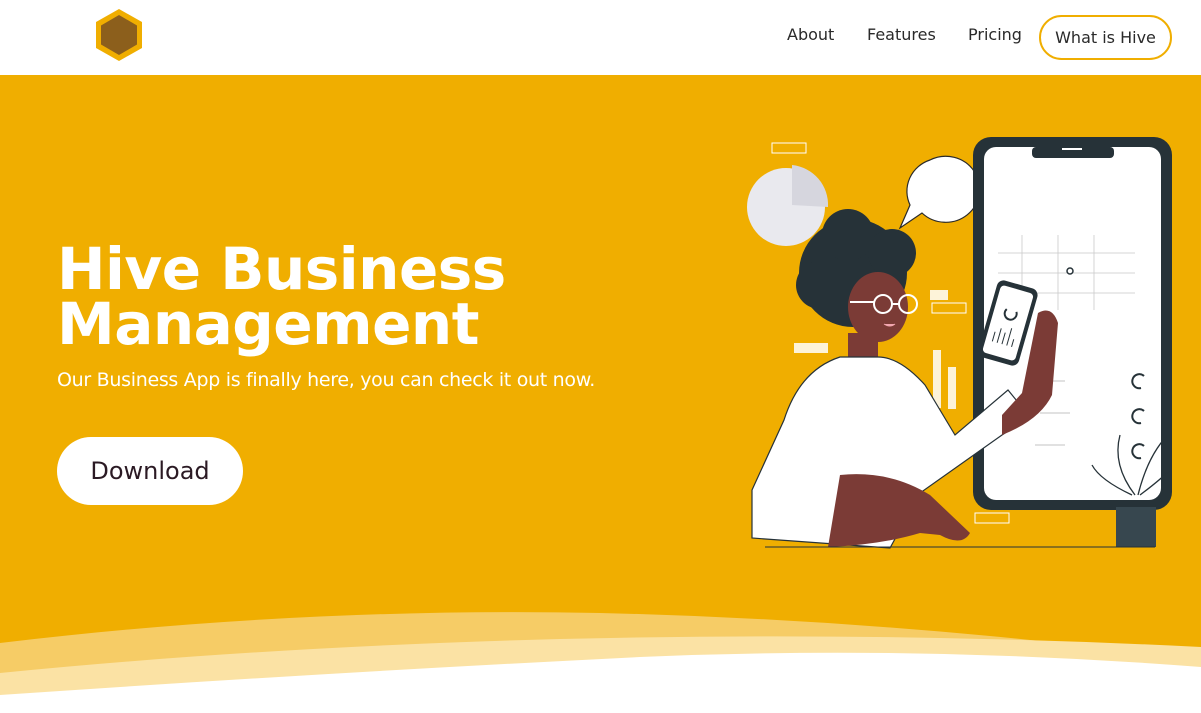  Describe the element at coordinates (1105, 37) in the screenshot. I see `what-is-hive-button: What is Hive` at that location.